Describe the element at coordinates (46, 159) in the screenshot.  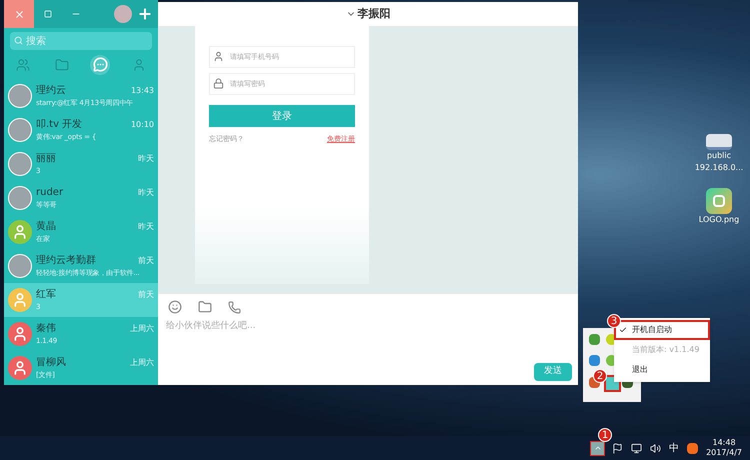
I see `contact-name: 丽丽` at that location.